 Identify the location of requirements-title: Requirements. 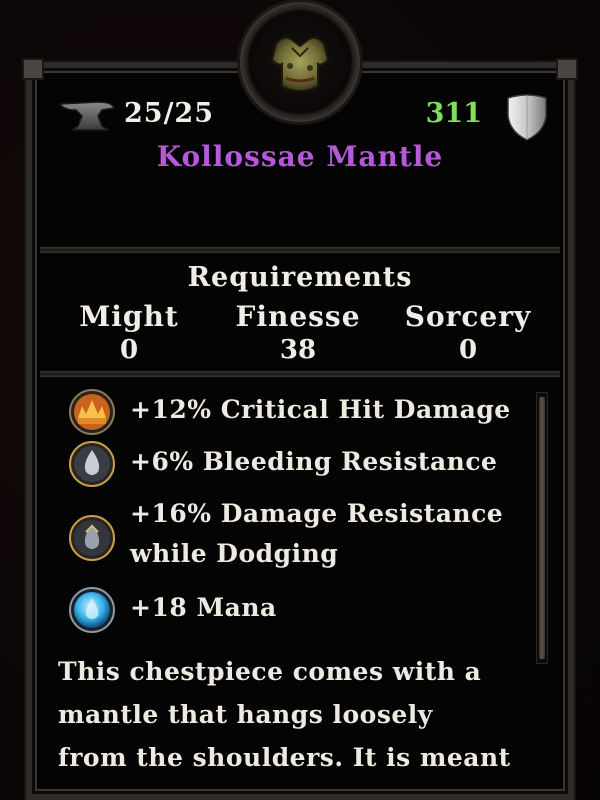
(300, 277).